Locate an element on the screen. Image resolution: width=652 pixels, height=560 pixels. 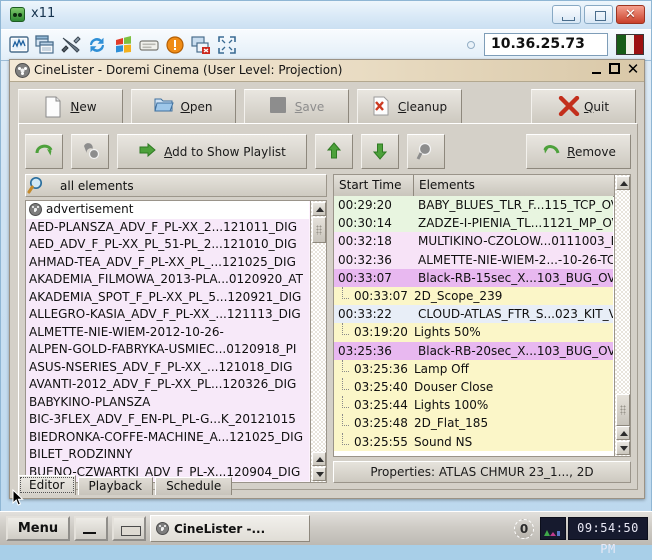
film-reel-icon is located at coordinates (162, 528).